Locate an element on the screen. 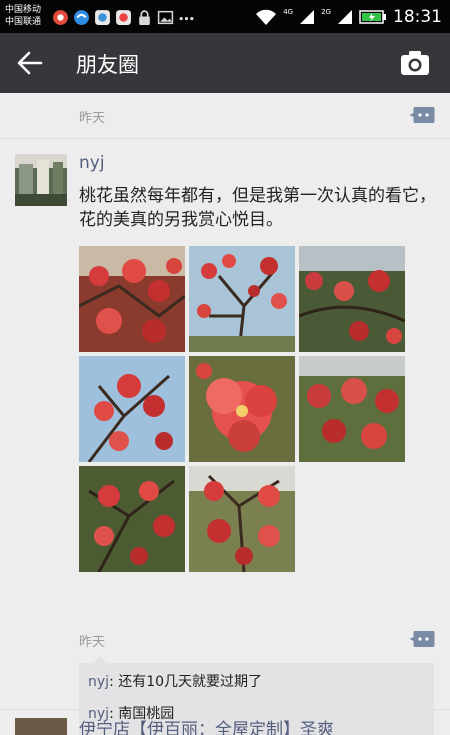  carrier-2: 中国联通 is located at coordinates (23, 22).